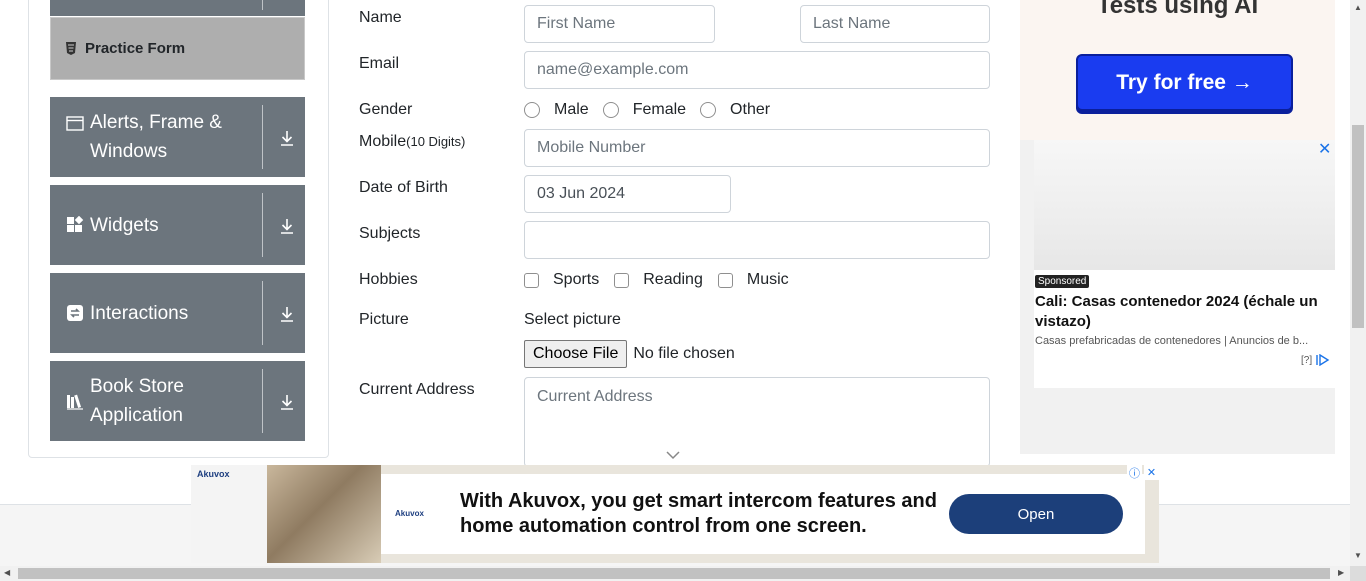 The width and height of the screenshot is (1366, 581). What do you see at coordinates (388, 279) in the screenshot?
I see `hobbies-label: Hobbies` at bounding box center [388, 279].